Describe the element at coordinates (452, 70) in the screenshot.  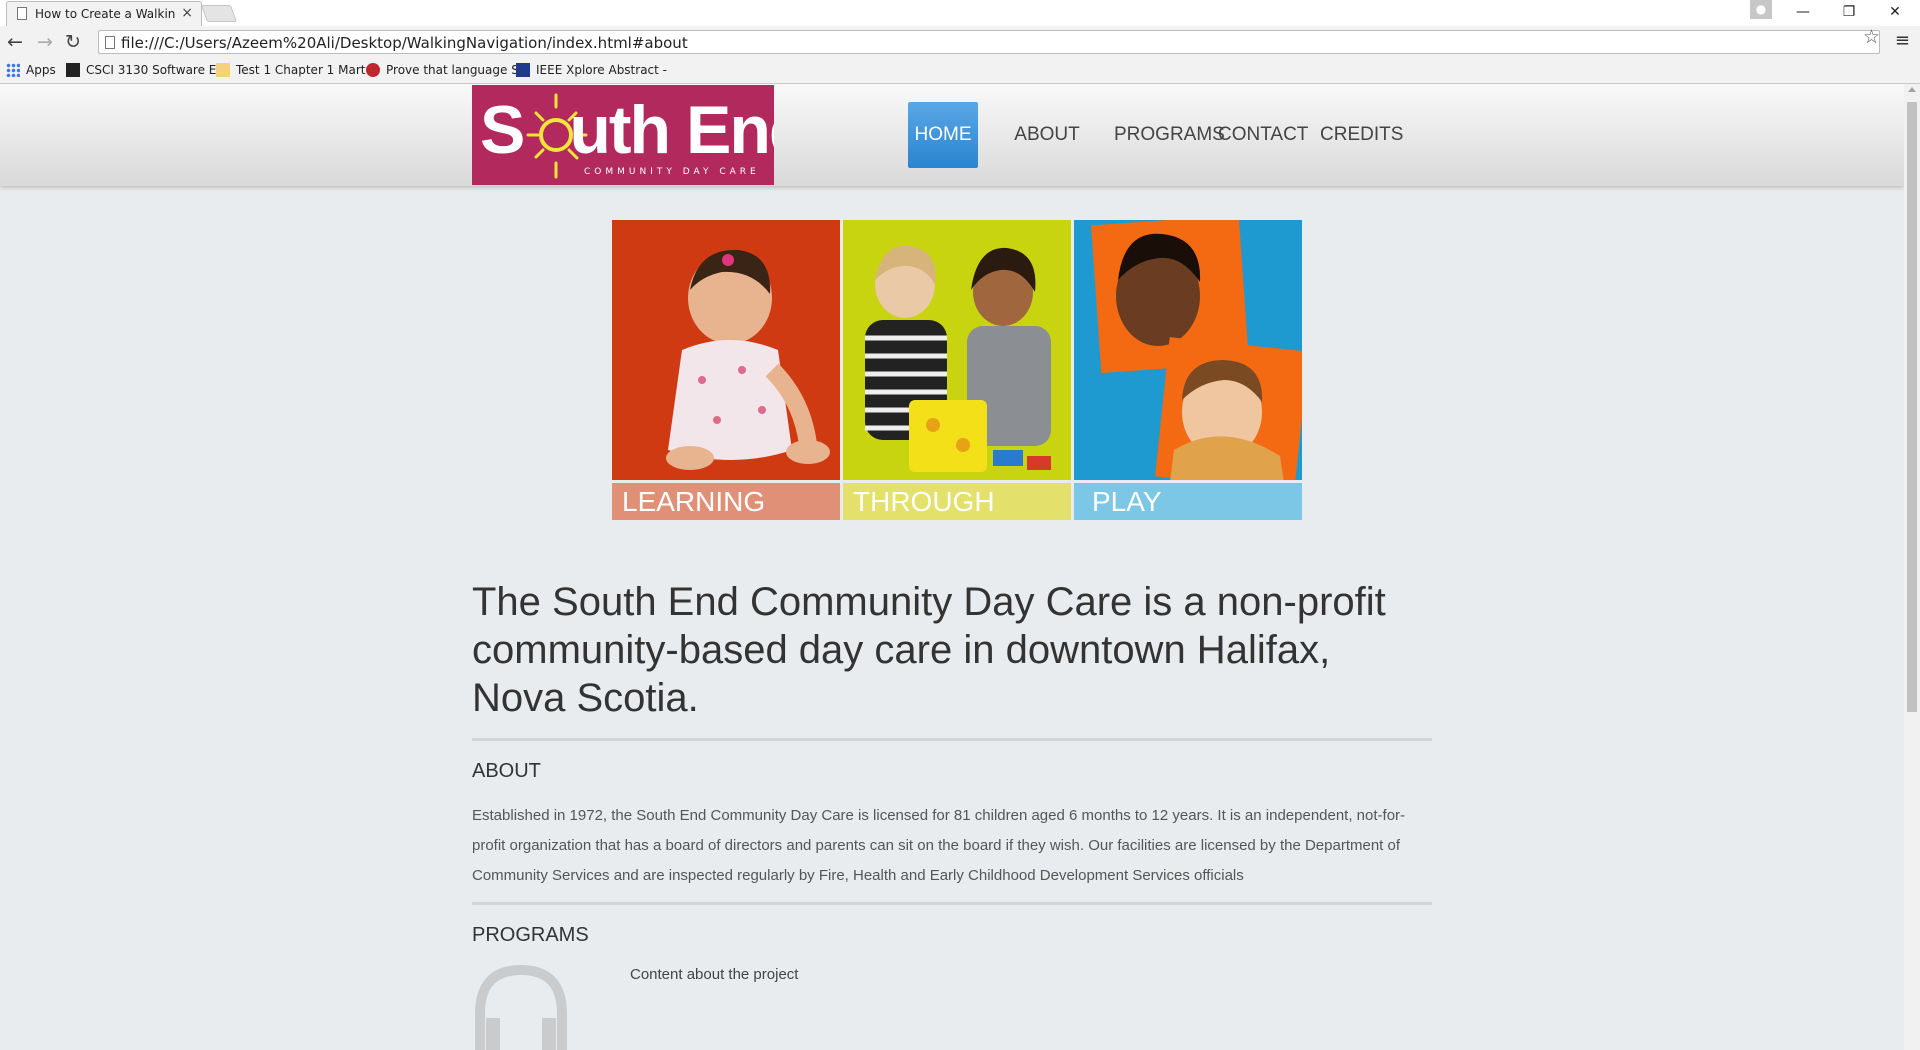
I see `bookmark-label: Prove that language S` at that location.